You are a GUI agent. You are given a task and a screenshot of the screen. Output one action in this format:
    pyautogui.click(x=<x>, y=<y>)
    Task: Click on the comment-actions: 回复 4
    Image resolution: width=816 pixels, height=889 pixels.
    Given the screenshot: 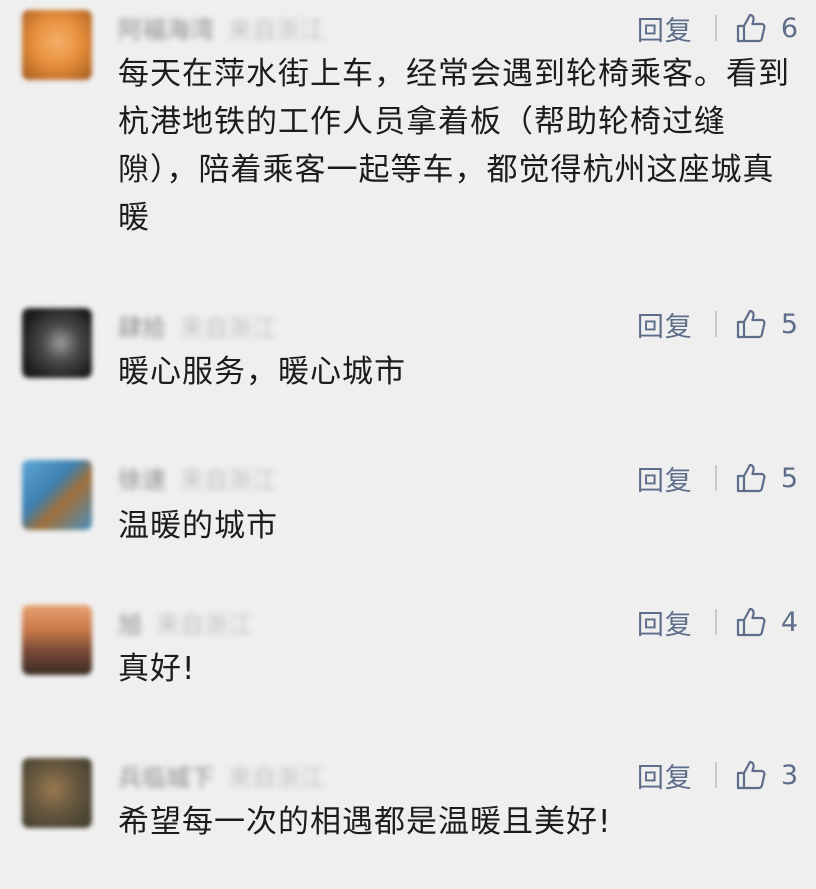 What is the action you would take?
    pyautogui.click(x=717, y=622)
    